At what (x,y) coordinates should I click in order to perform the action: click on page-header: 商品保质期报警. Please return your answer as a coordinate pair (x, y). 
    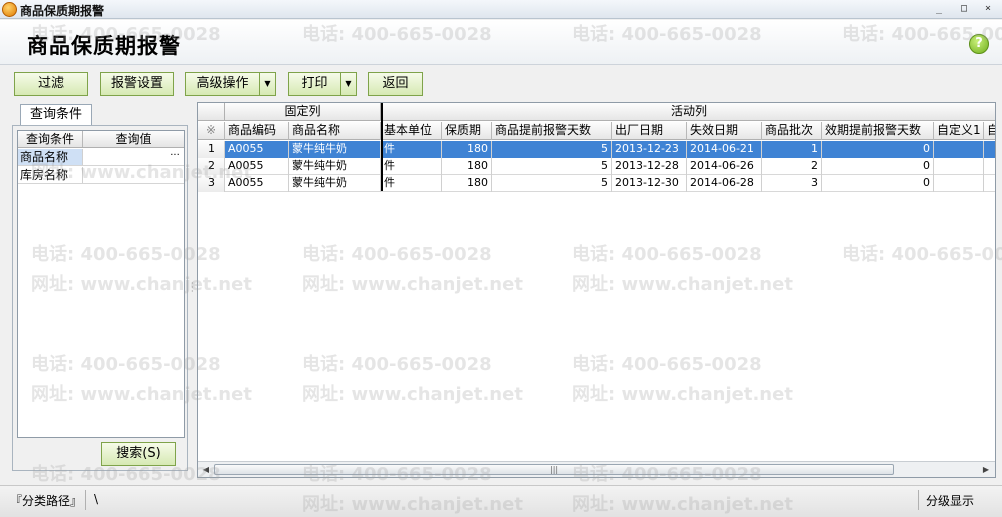
    Looking at the image, I should click on (501, 42).